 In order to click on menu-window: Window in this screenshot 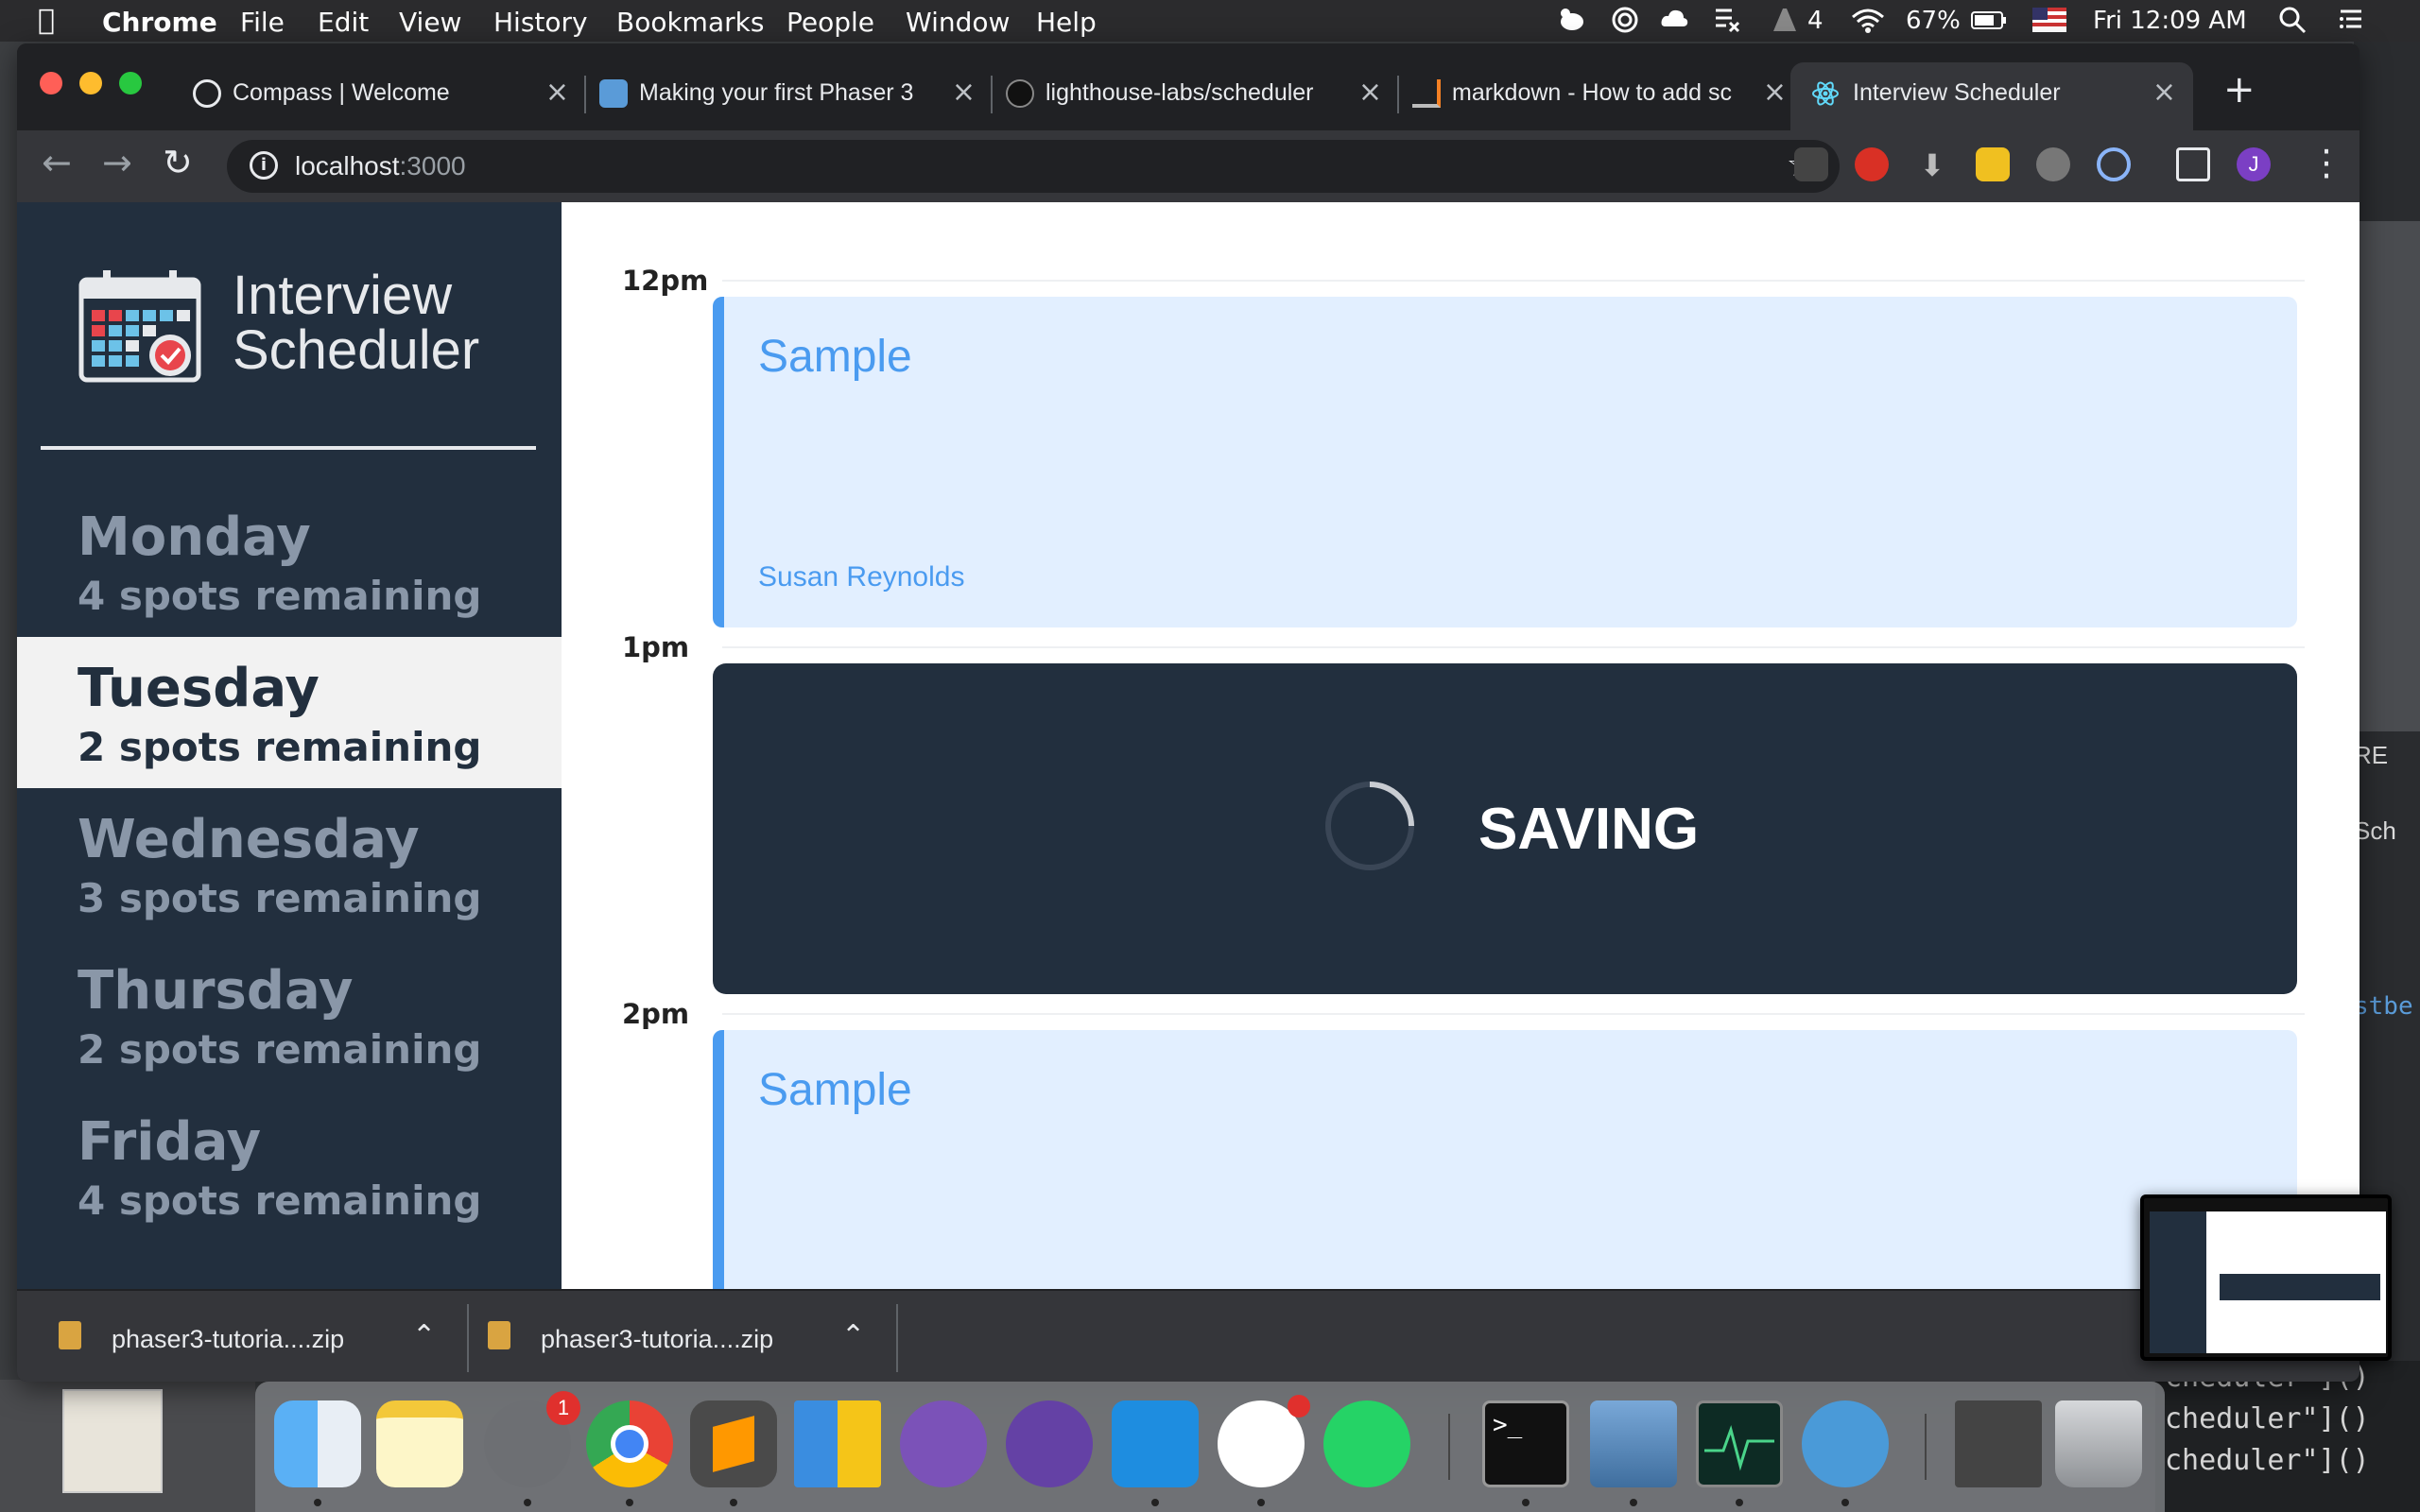, I will do `click(958, 22)`.